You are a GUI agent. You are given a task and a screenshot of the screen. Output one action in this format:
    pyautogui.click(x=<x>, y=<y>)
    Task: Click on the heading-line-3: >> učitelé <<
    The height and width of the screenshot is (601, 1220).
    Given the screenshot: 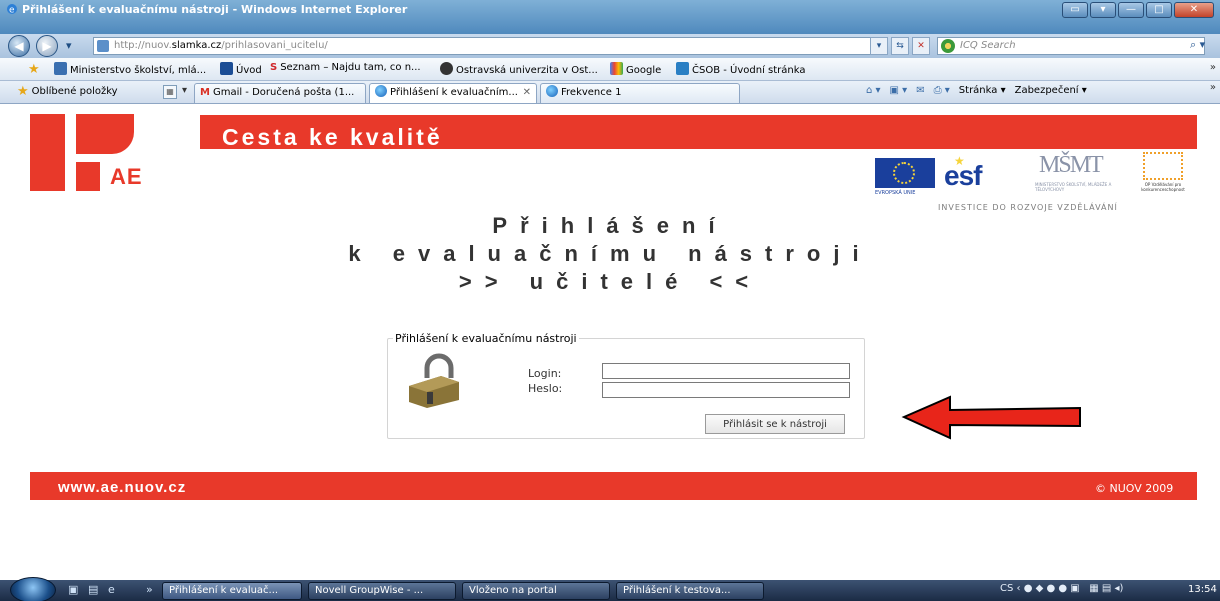 What is the action you would take?
    pyautogui.click(x=610, y=281)
    